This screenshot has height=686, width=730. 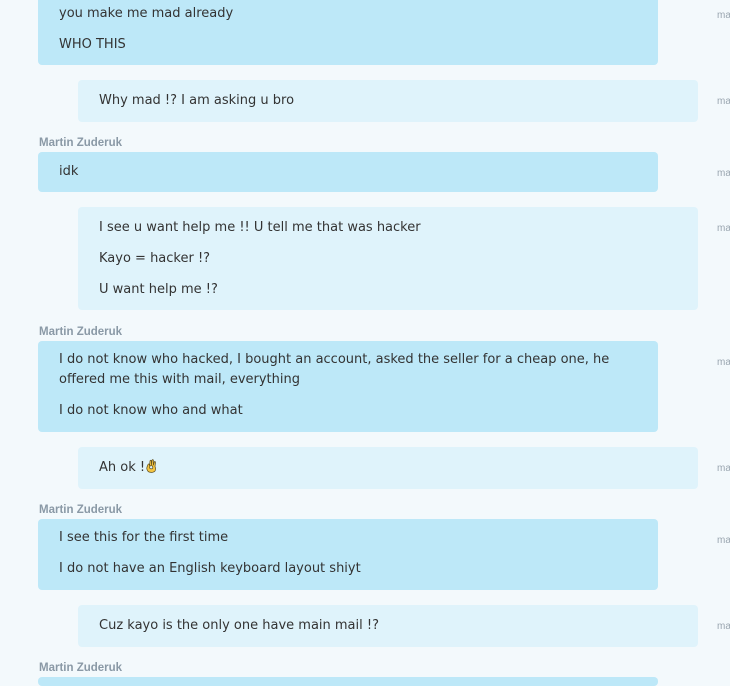 I want to click on message-text: I do not know who and what, so click(x=151, y=410).